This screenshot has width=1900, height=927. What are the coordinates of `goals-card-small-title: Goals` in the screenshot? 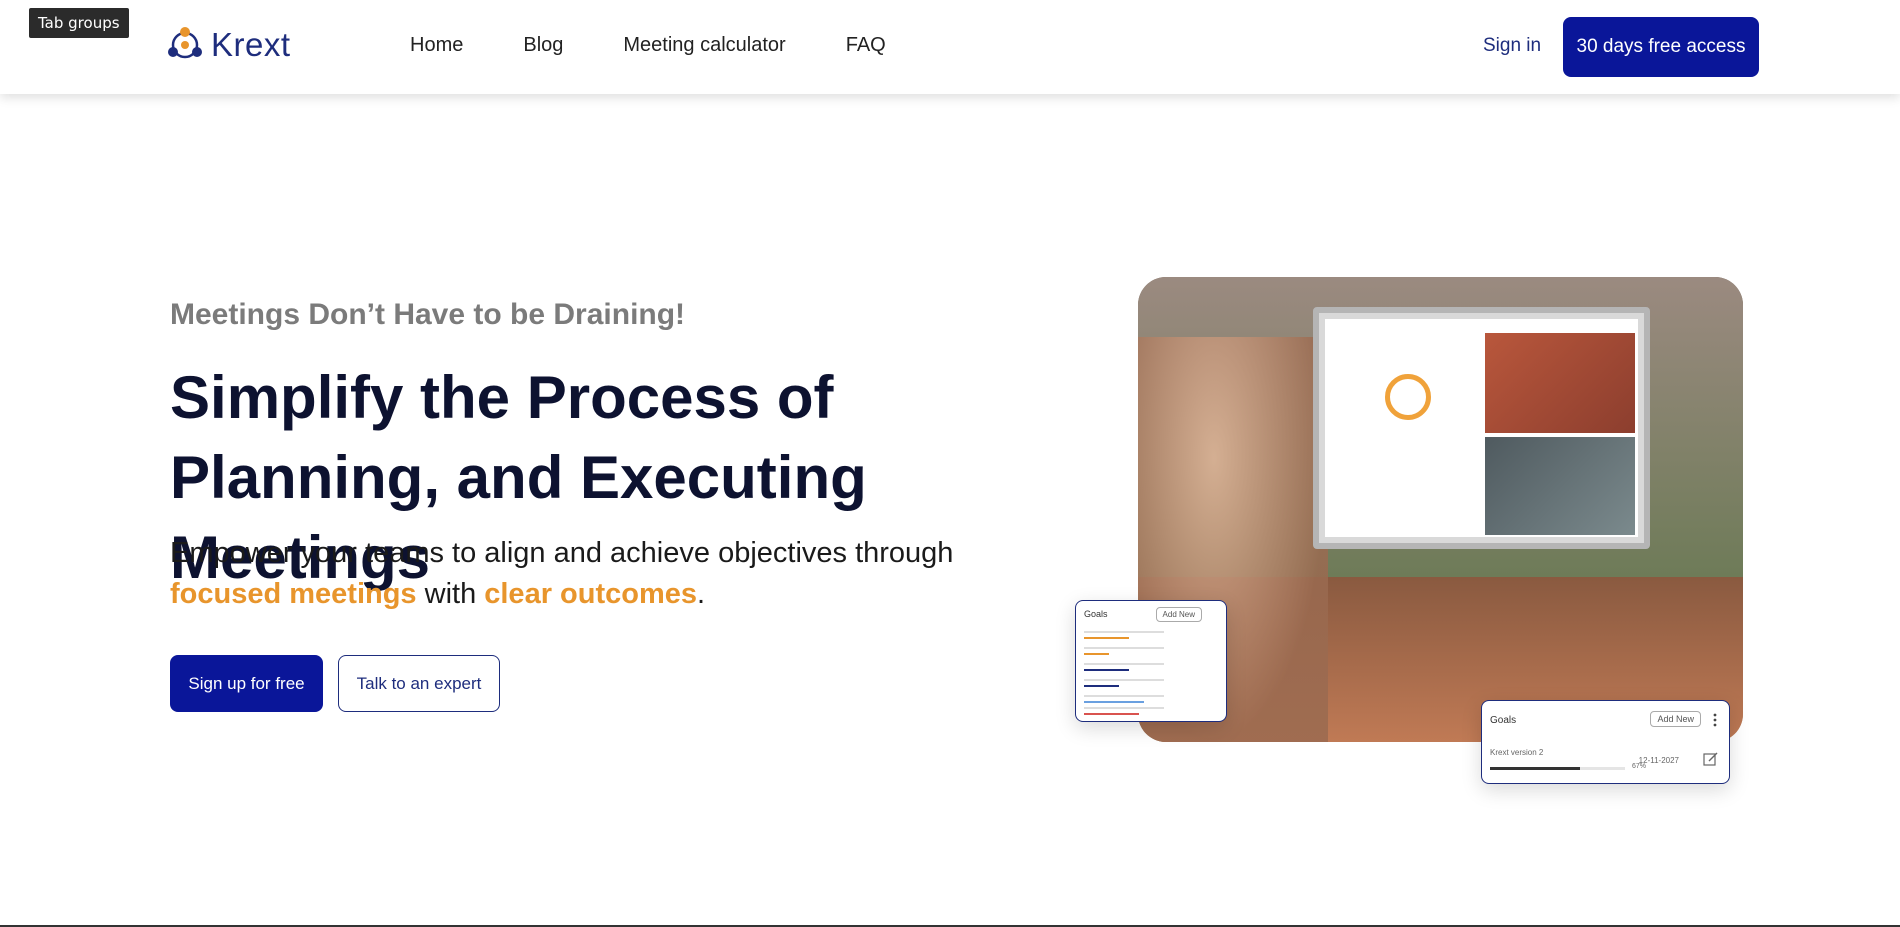 It's located at (1096, 614).